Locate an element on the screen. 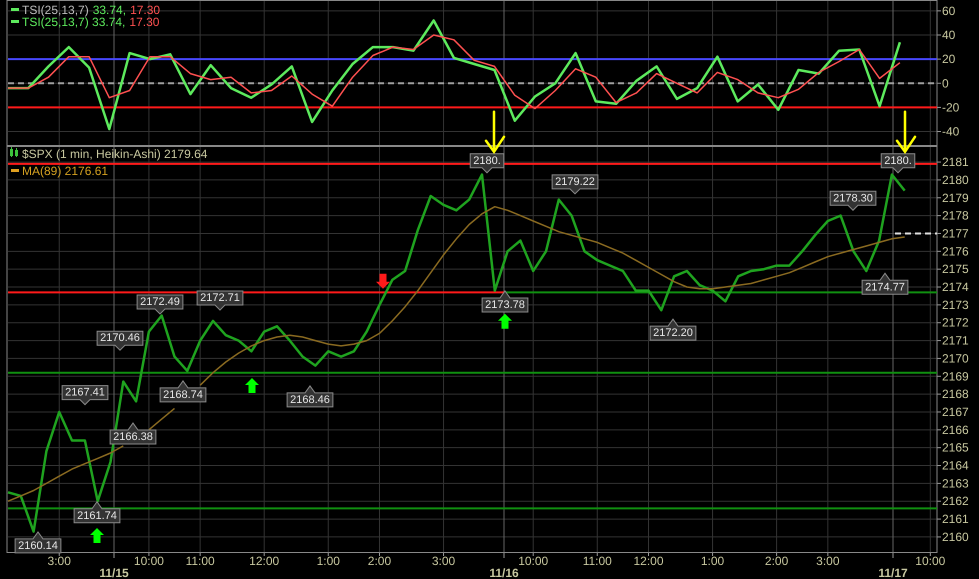 This screenshot has height=579, width=979. price-label: 2179.22 is located at coordinates (575, 184).